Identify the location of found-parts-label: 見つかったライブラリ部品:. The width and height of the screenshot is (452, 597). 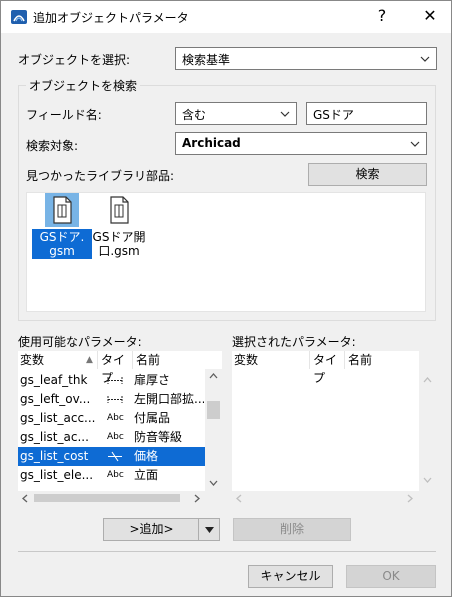
(100, 176).